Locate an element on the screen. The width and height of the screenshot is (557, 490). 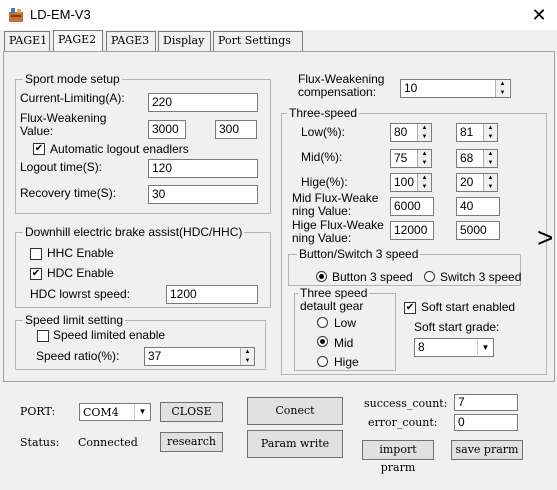
auto-logout-checkbox: ✔ is located at coordinates (39, 149).